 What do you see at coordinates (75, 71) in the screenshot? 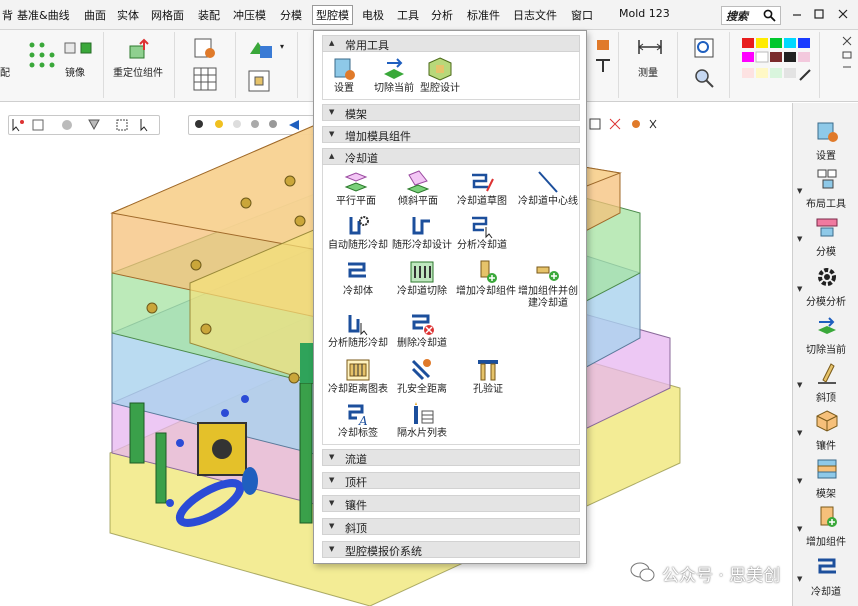
I see `mirror-label: 镜像` at bounding box center [75, 71].